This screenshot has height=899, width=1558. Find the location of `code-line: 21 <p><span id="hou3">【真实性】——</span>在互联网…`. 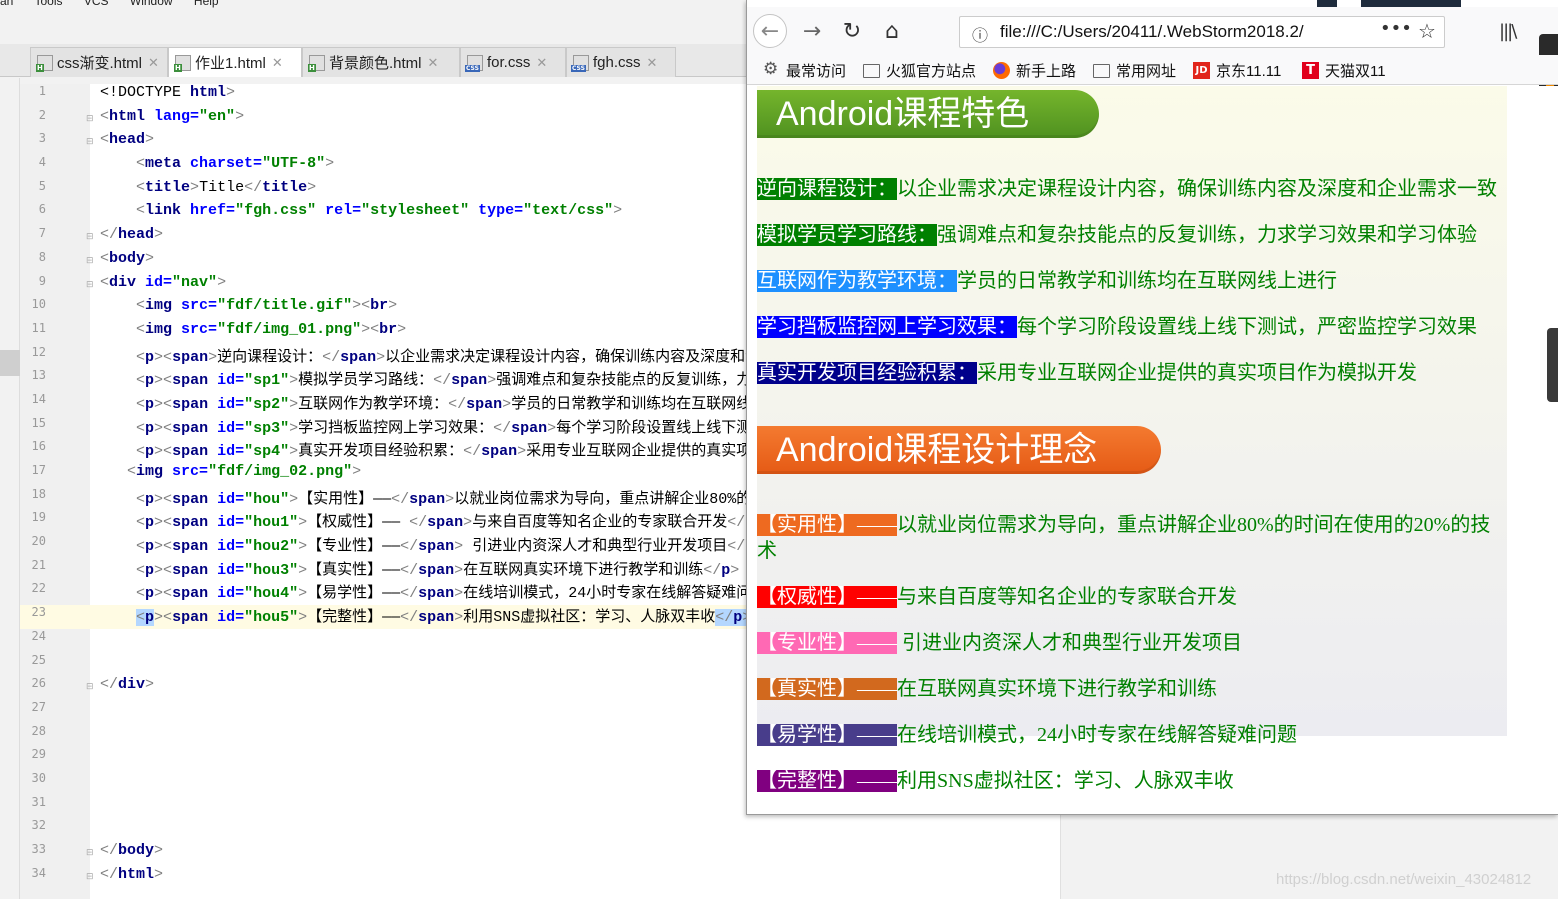

code-line: 21 <p><span id="hou3">【真实性】——</span>在互联网… is located at coordinates (390, 570).